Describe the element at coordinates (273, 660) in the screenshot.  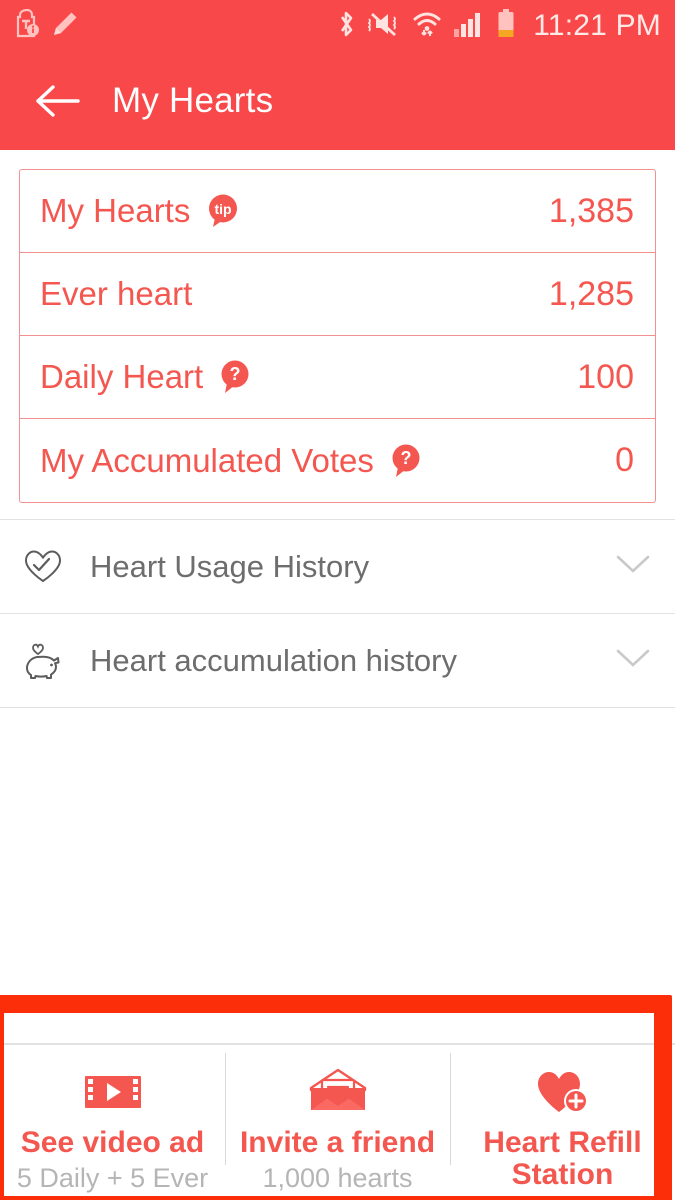
I see `section-label: Heart accumulation history` at that location.